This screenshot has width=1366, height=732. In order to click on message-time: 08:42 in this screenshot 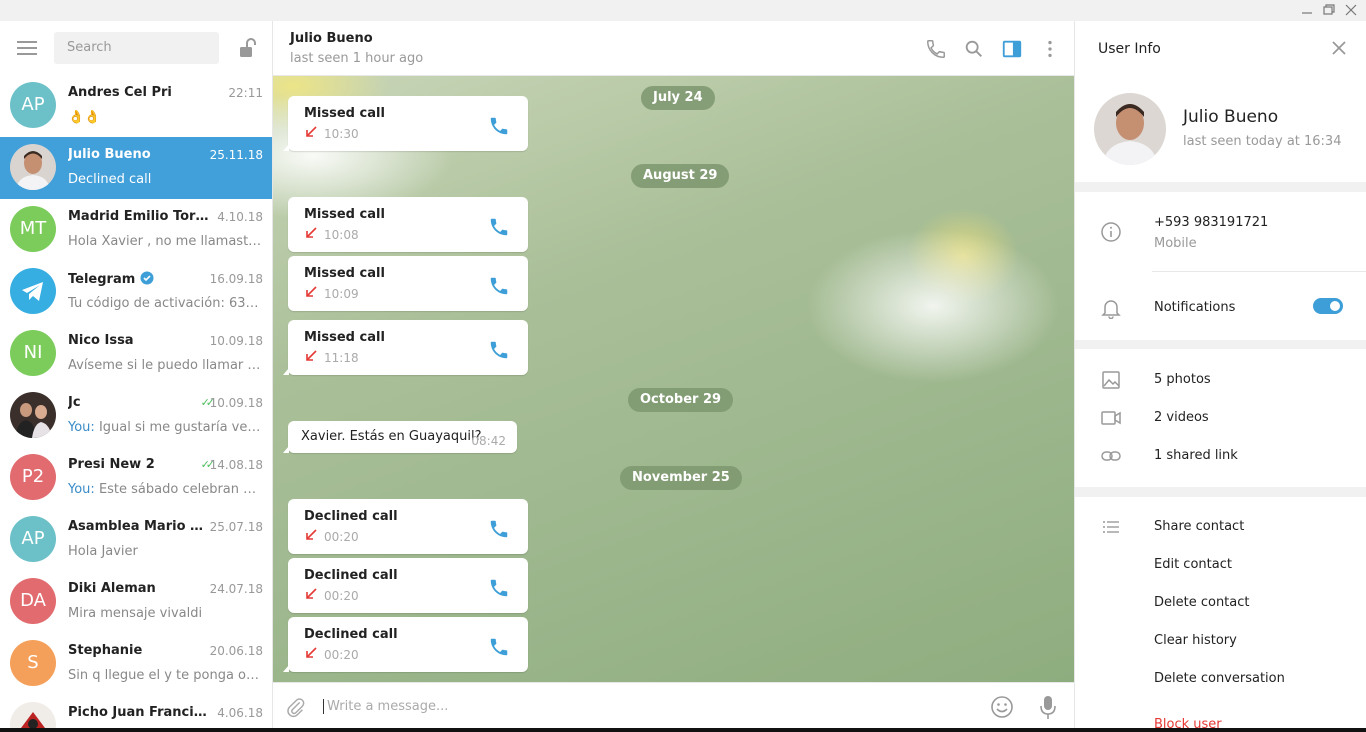, I will do `click(488, 441)`.